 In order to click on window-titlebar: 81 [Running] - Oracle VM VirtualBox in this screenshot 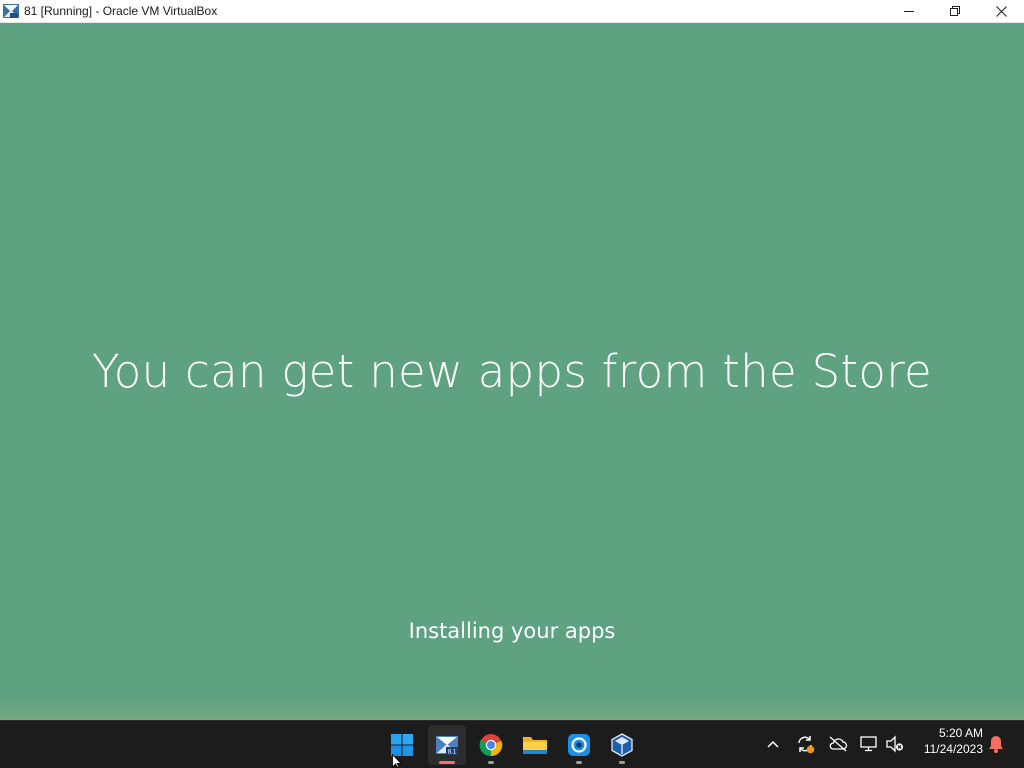, I will do `click(512, 11)`.